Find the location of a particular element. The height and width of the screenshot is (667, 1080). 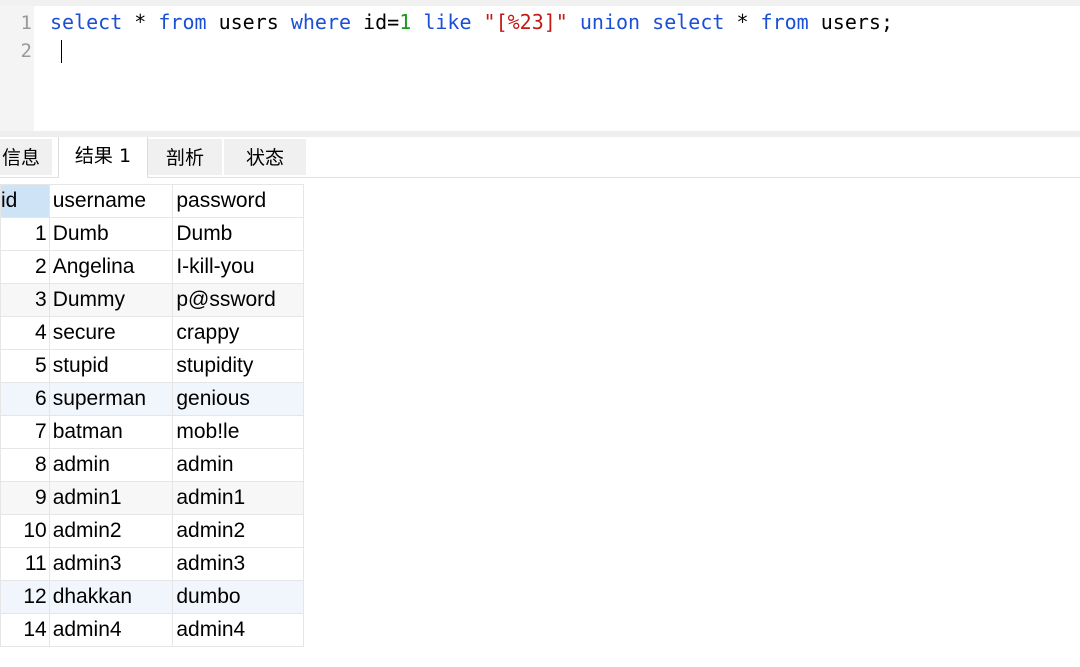

cell-username: batman is located at coordinates (111, 432).